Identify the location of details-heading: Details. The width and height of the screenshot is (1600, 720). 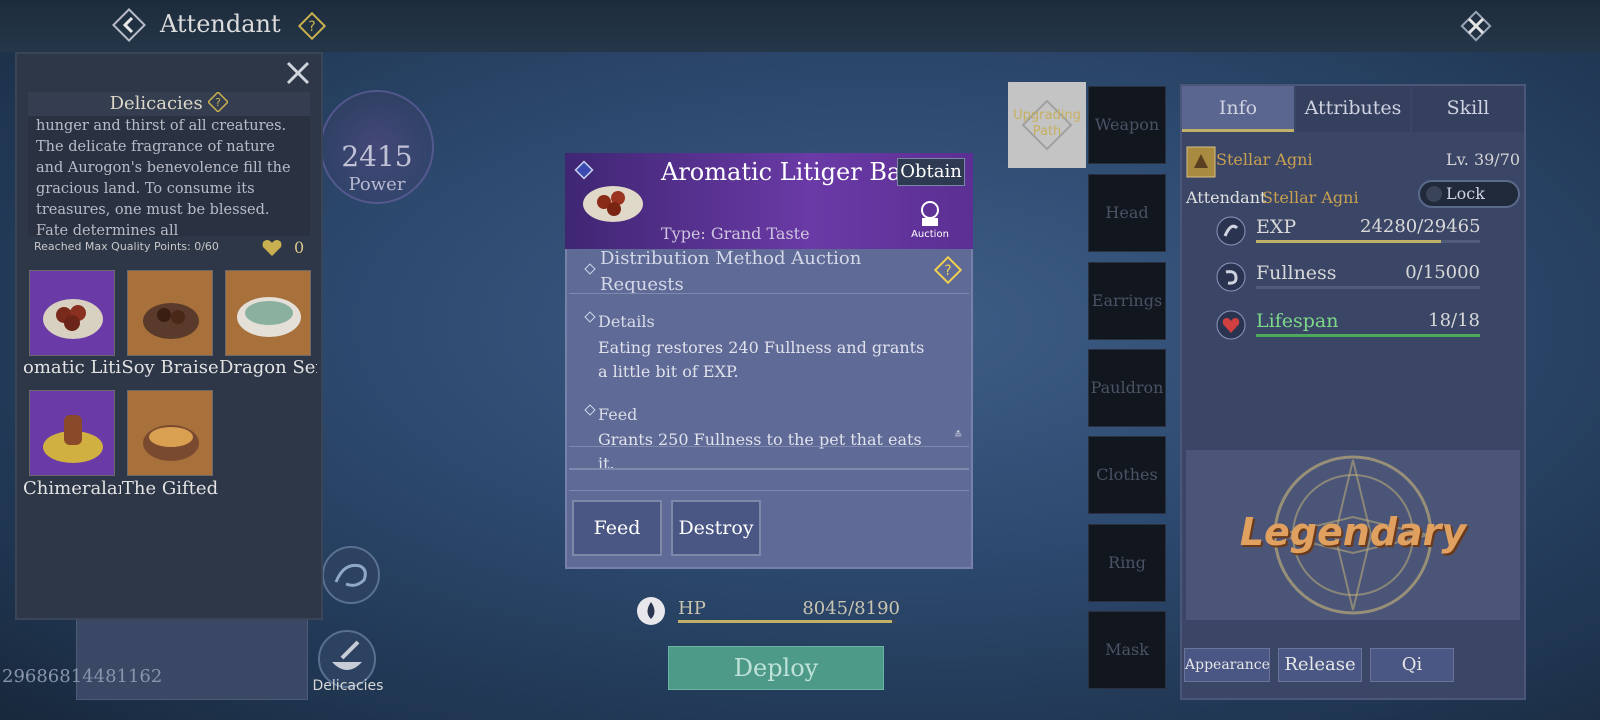
(626, 321).